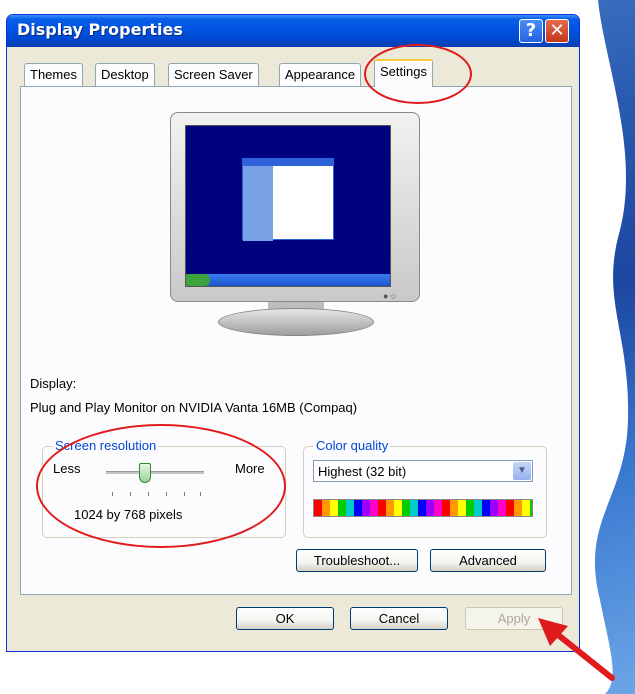 This screenshot has width=635, height=694. What do you see at coordinates (403, 73) in the screenshot?
I see `tab-settings: Settings` at bounding box center [403, 73].